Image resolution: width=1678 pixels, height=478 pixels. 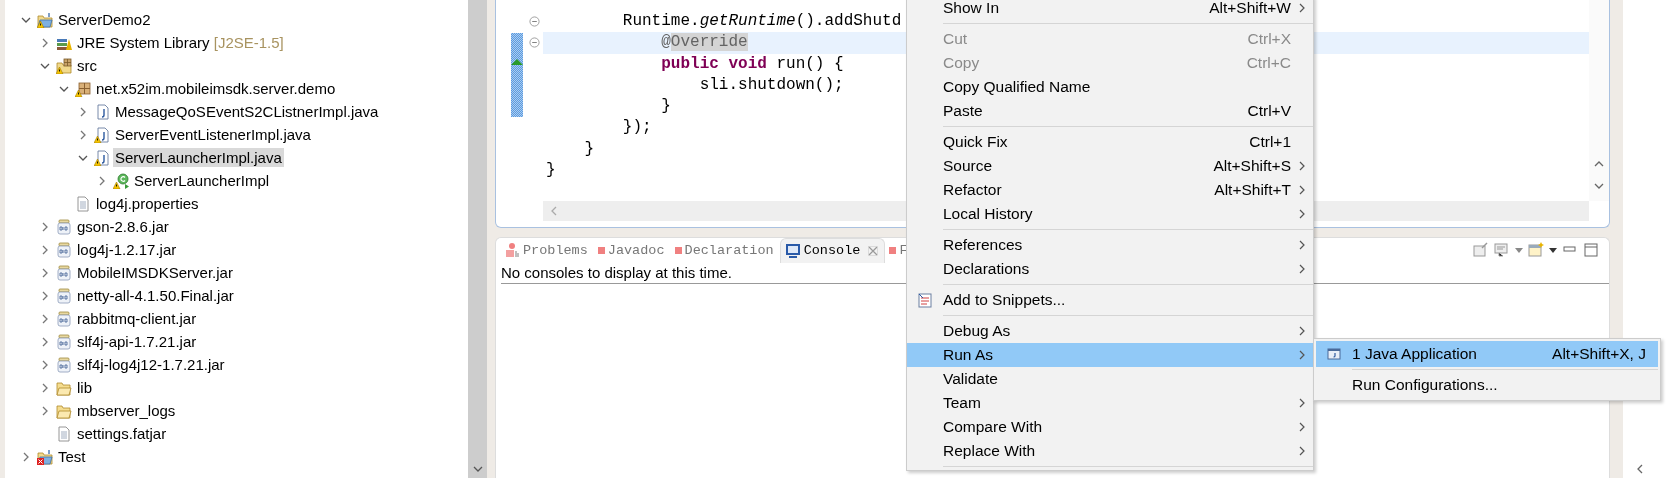 I want to click on code-line: });, so click(x=636, y=128).